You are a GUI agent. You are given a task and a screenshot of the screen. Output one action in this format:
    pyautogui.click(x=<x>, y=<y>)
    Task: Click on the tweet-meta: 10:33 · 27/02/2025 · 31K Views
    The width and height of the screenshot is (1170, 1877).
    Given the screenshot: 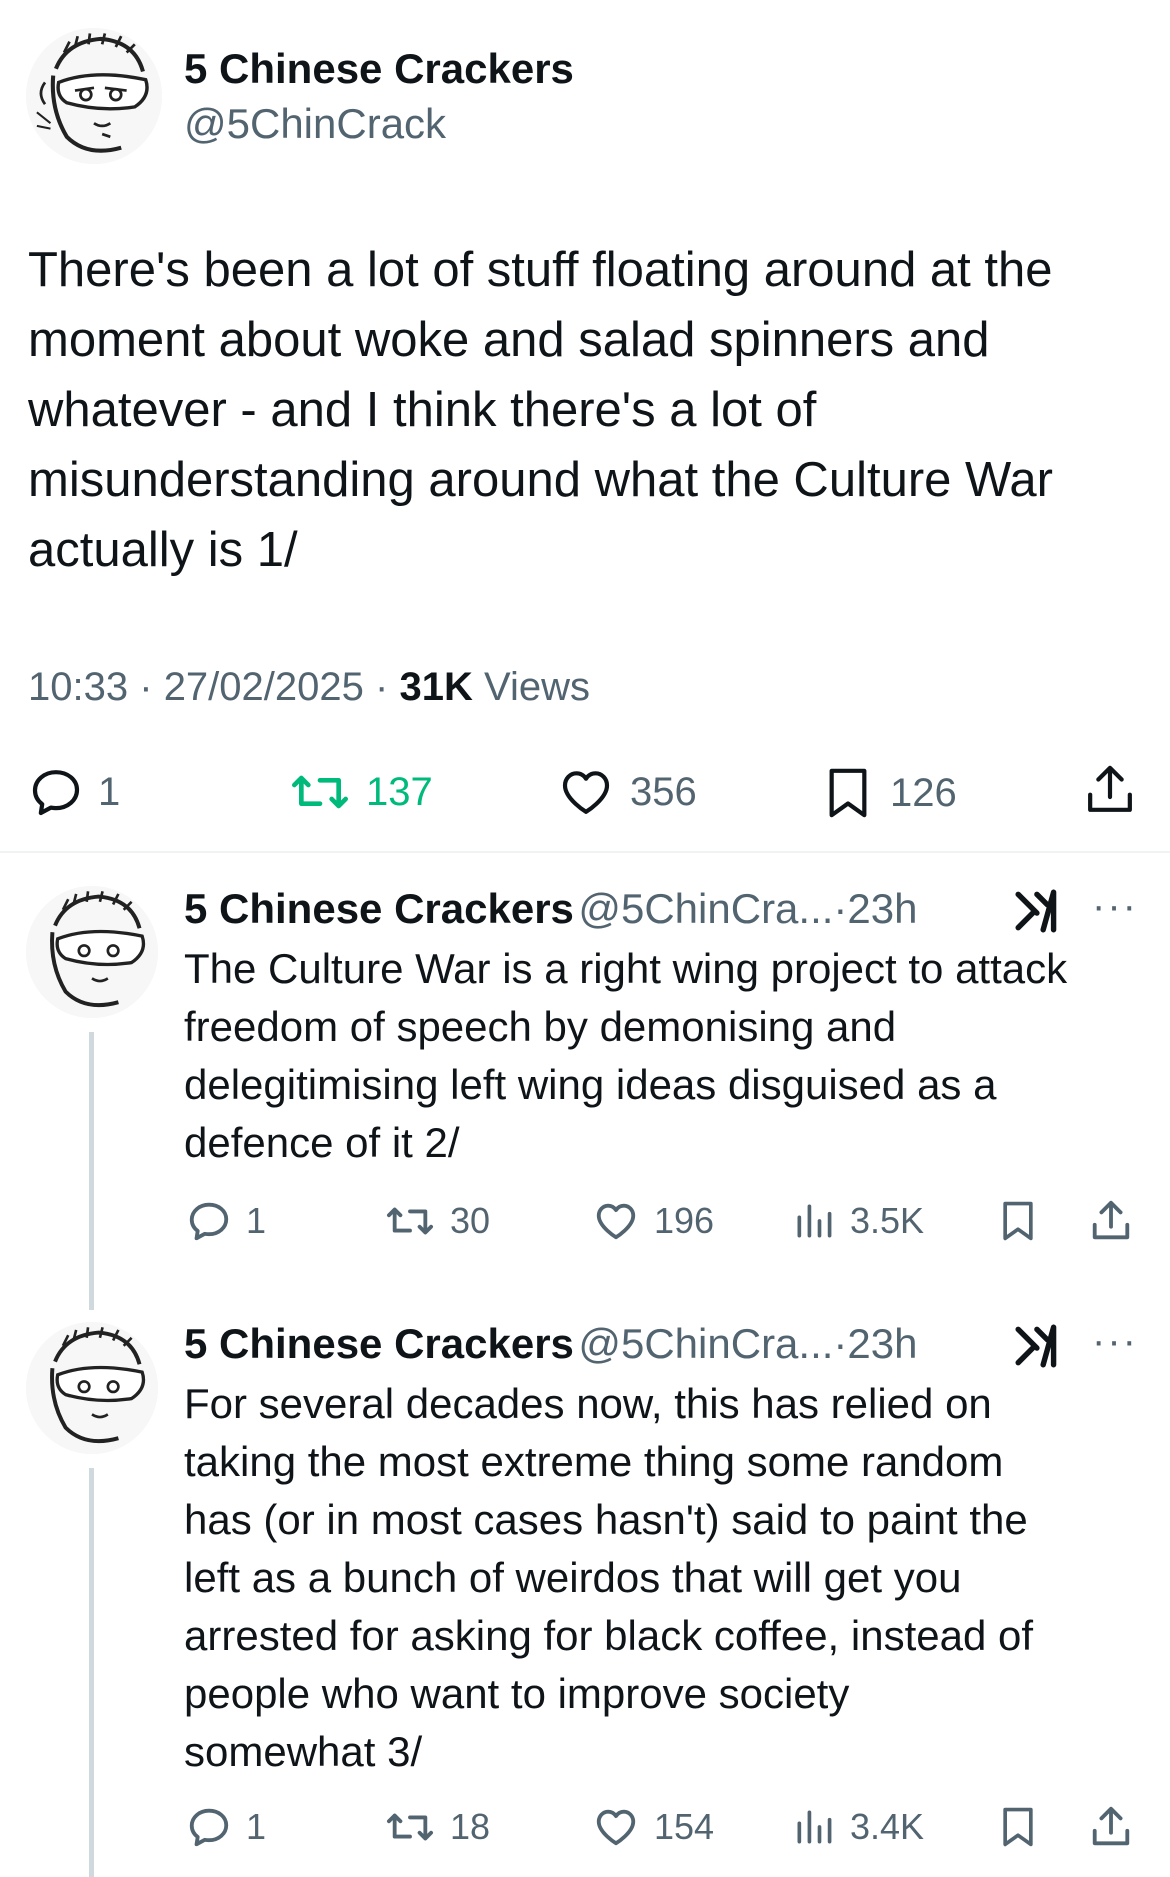 What is the action you would take?
    pyautogui.click(x=309, y=687)
    